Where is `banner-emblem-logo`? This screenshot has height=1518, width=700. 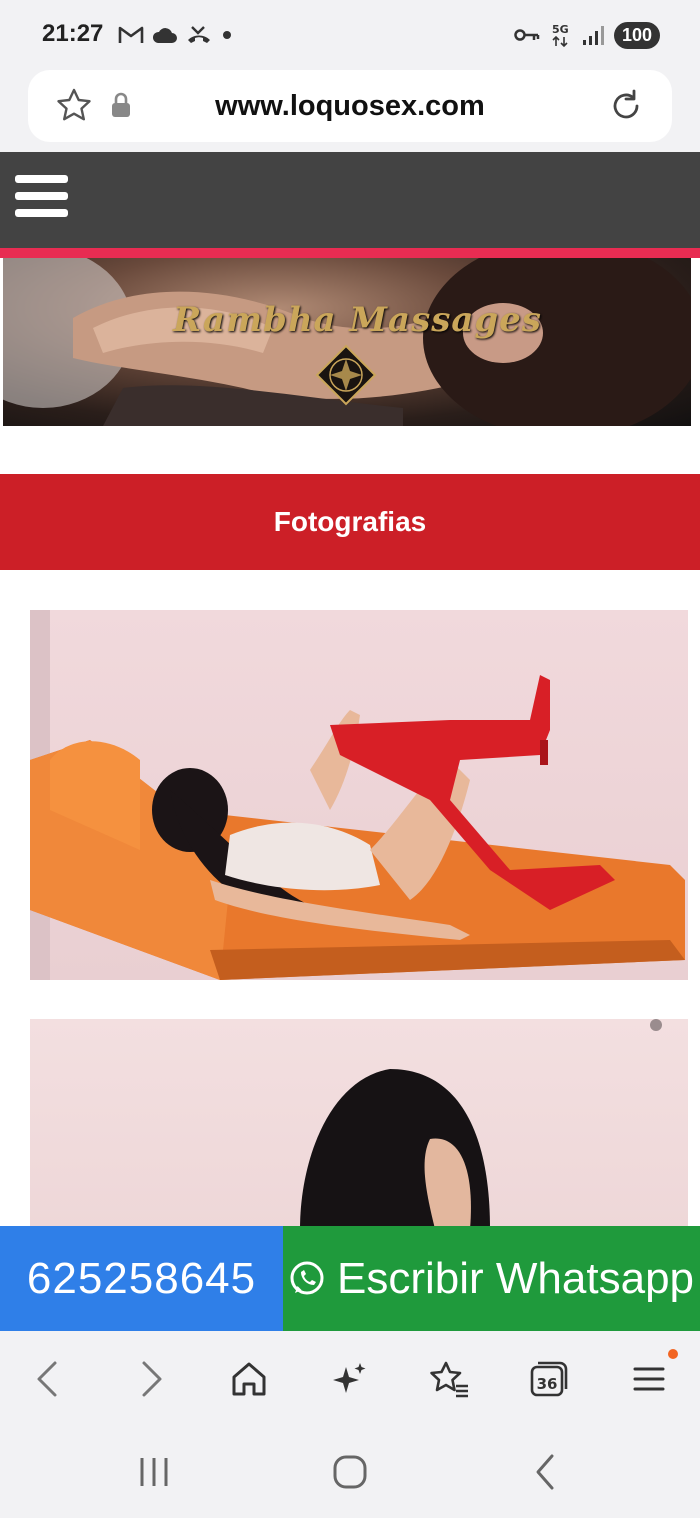
banner-emblem-logo is located at coordinates (346, 375).